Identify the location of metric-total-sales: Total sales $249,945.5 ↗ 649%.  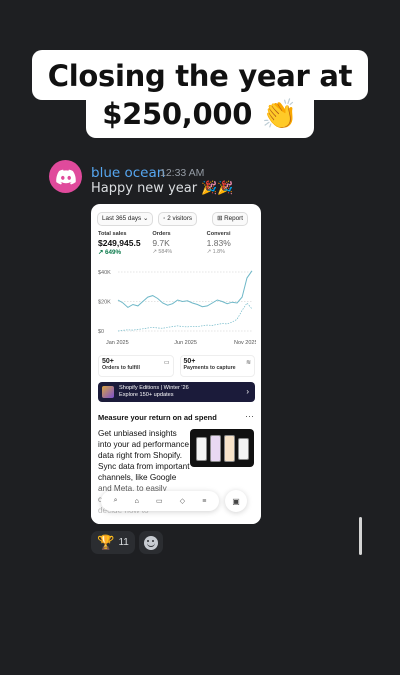
(125, 243).